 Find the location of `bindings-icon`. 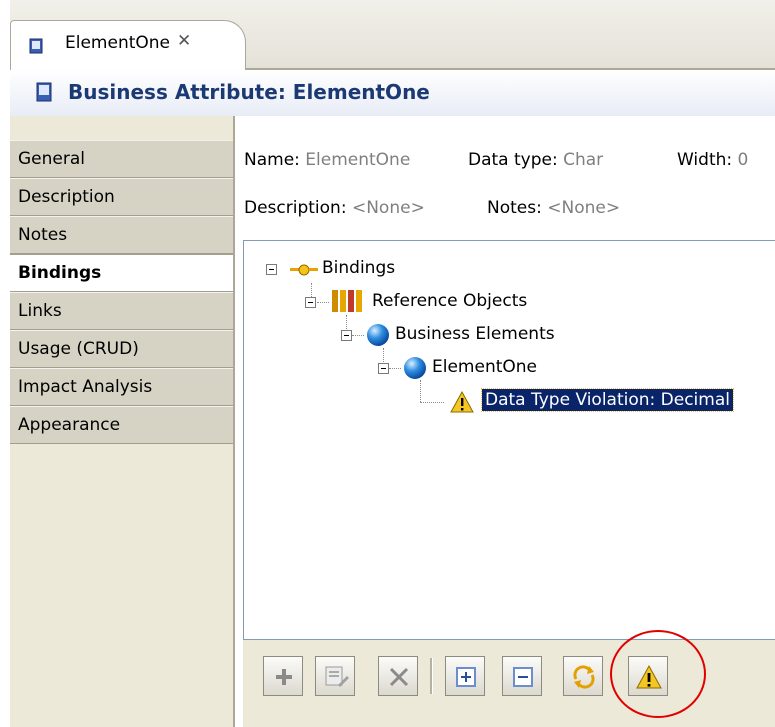

bindings-icon is located at coordinates (304, 272).